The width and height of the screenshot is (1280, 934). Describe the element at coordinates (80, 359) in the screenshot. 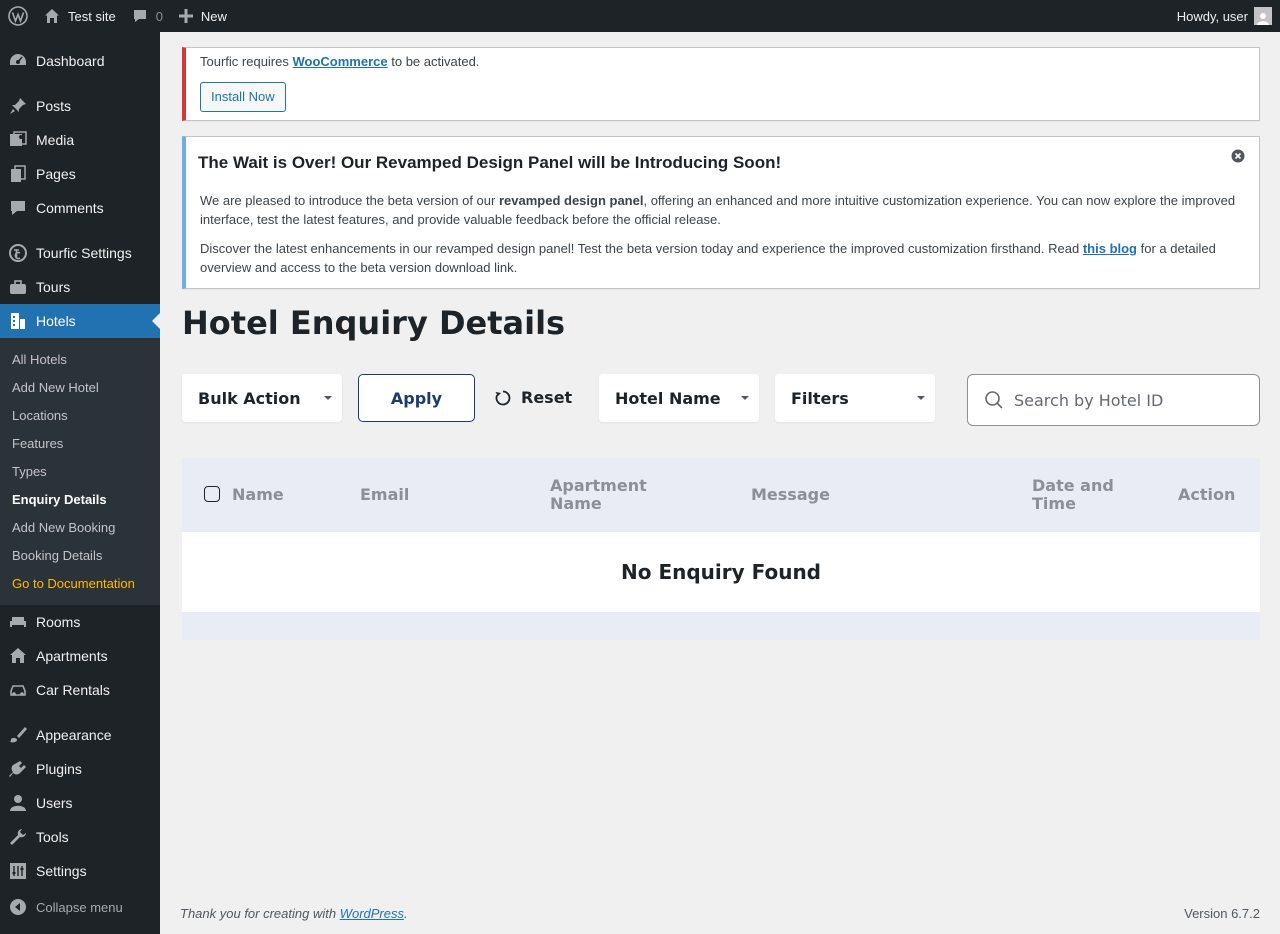

I see `submenu-all-hotels: All Hotels` at that location.